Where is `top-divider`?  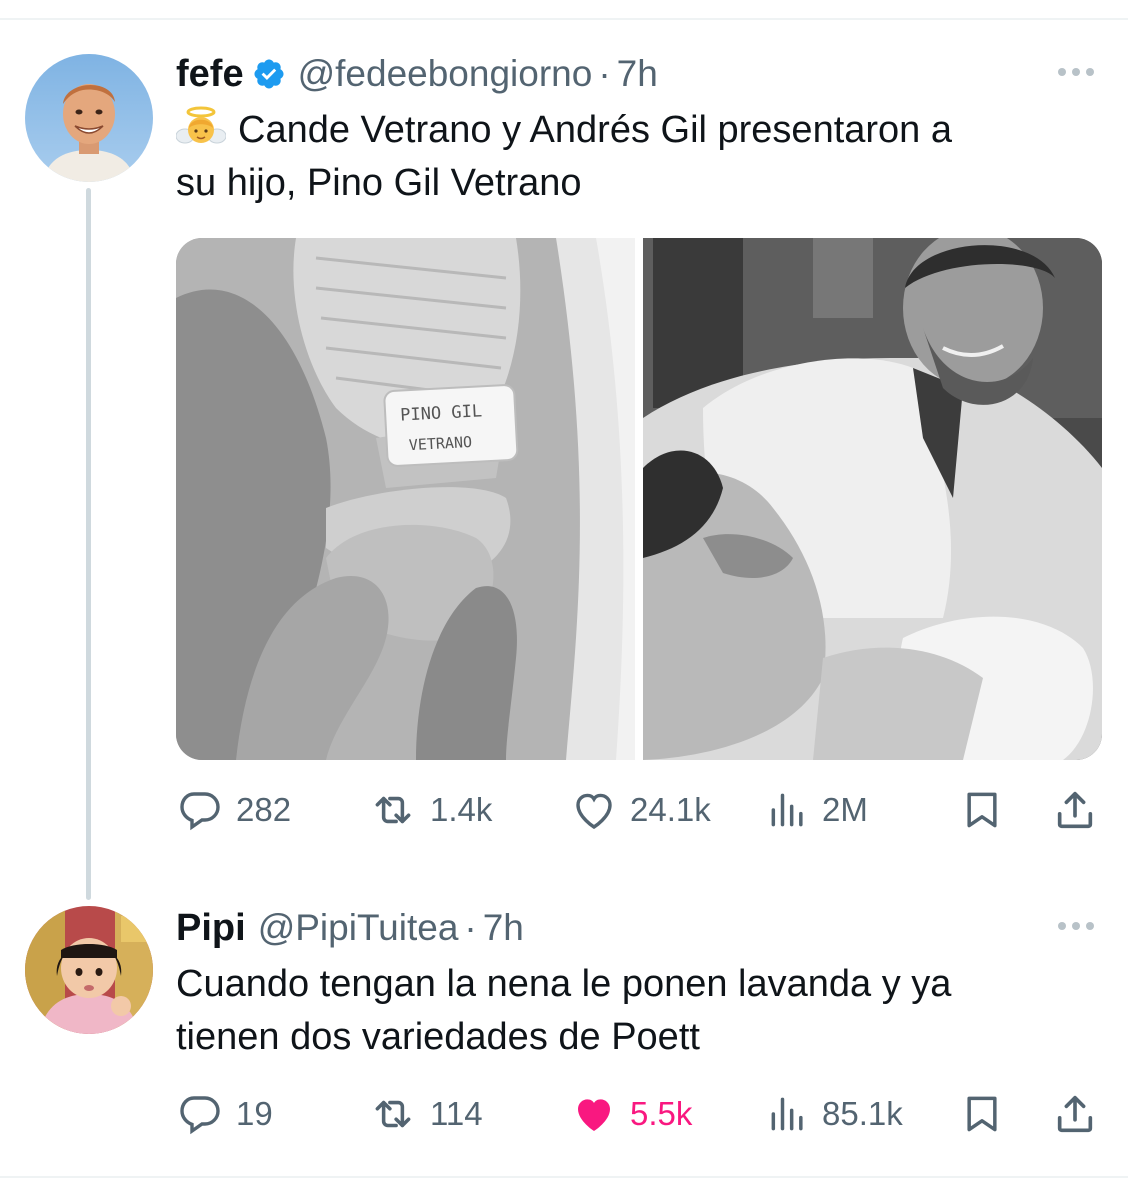 top-divider is located at coordinates (564, 19).